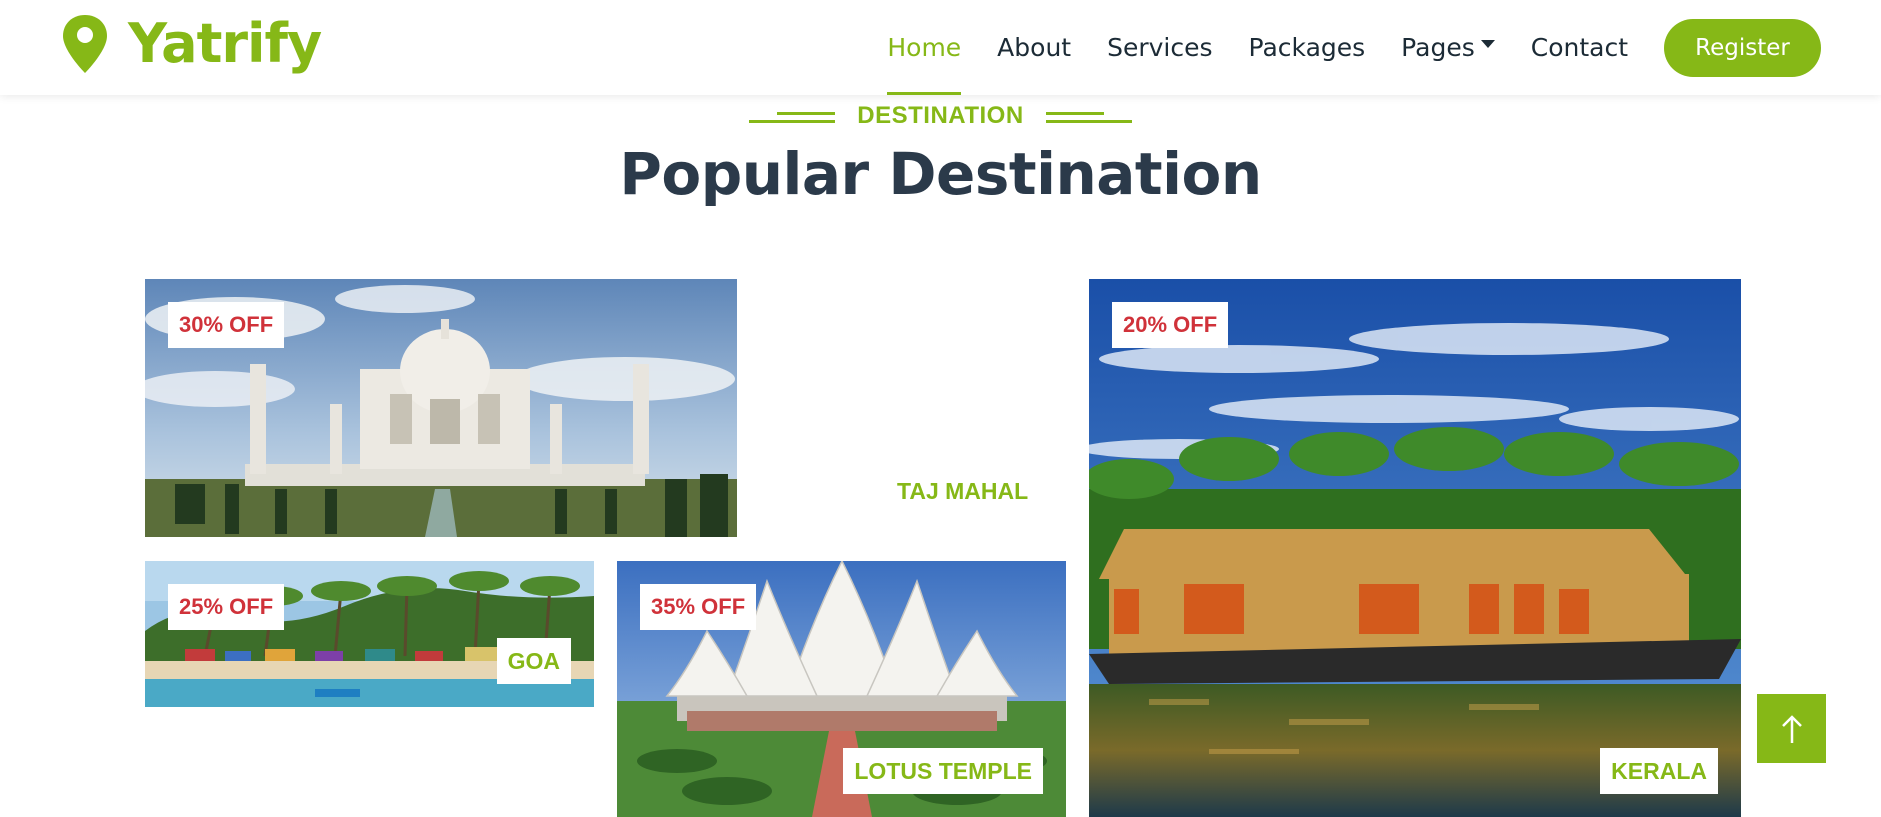  I want to click on kicker-text: DESTINATION, so click(940, 115).